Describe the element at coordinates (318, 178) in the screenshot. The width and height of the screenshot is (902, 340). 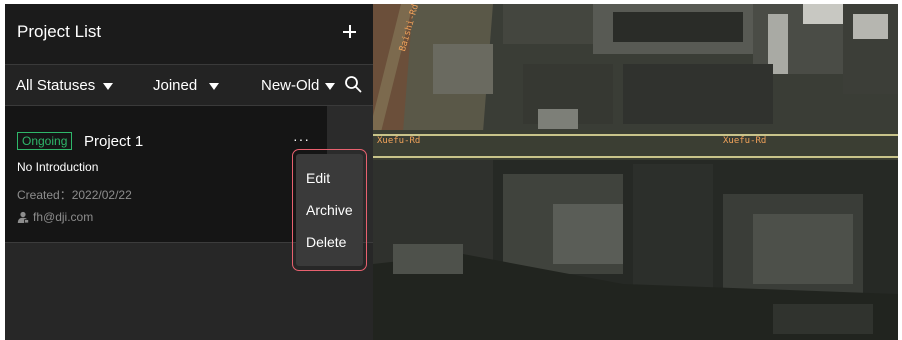
I see `menu-item-edit: Edit` at that location.